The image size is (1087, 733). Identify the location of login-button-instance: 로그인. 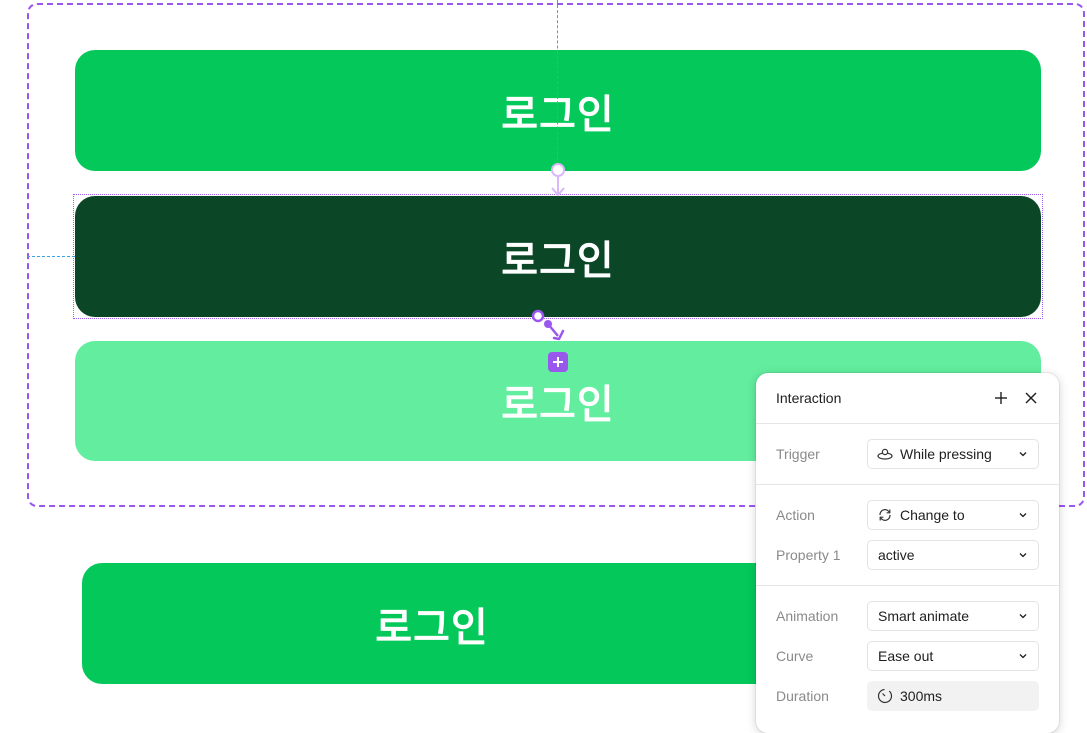
(432, 623).